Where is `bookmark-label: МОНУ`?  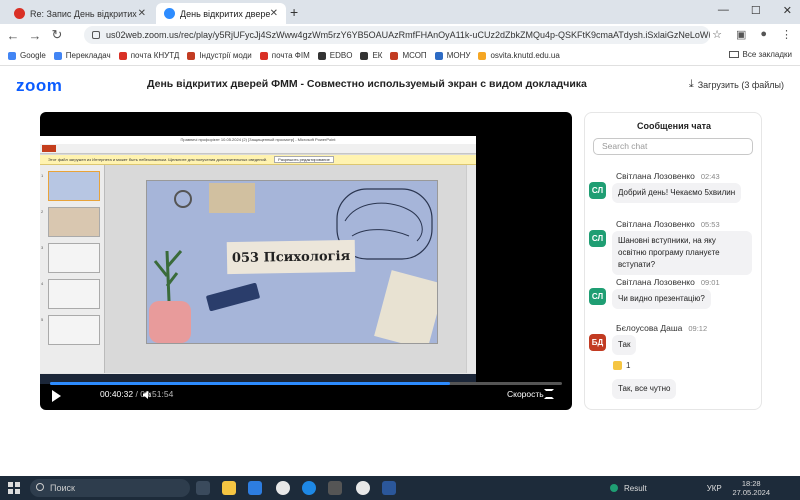
bookmark-label: МОНУ is located at coordinates (458, 55).